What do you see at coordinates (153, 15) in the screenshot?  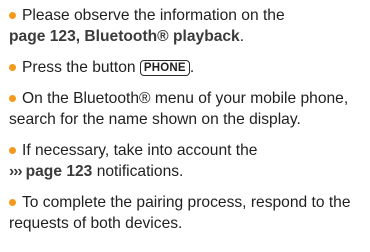 I see `step-text: Please observe the information on the` at bounding box center [153, 15].